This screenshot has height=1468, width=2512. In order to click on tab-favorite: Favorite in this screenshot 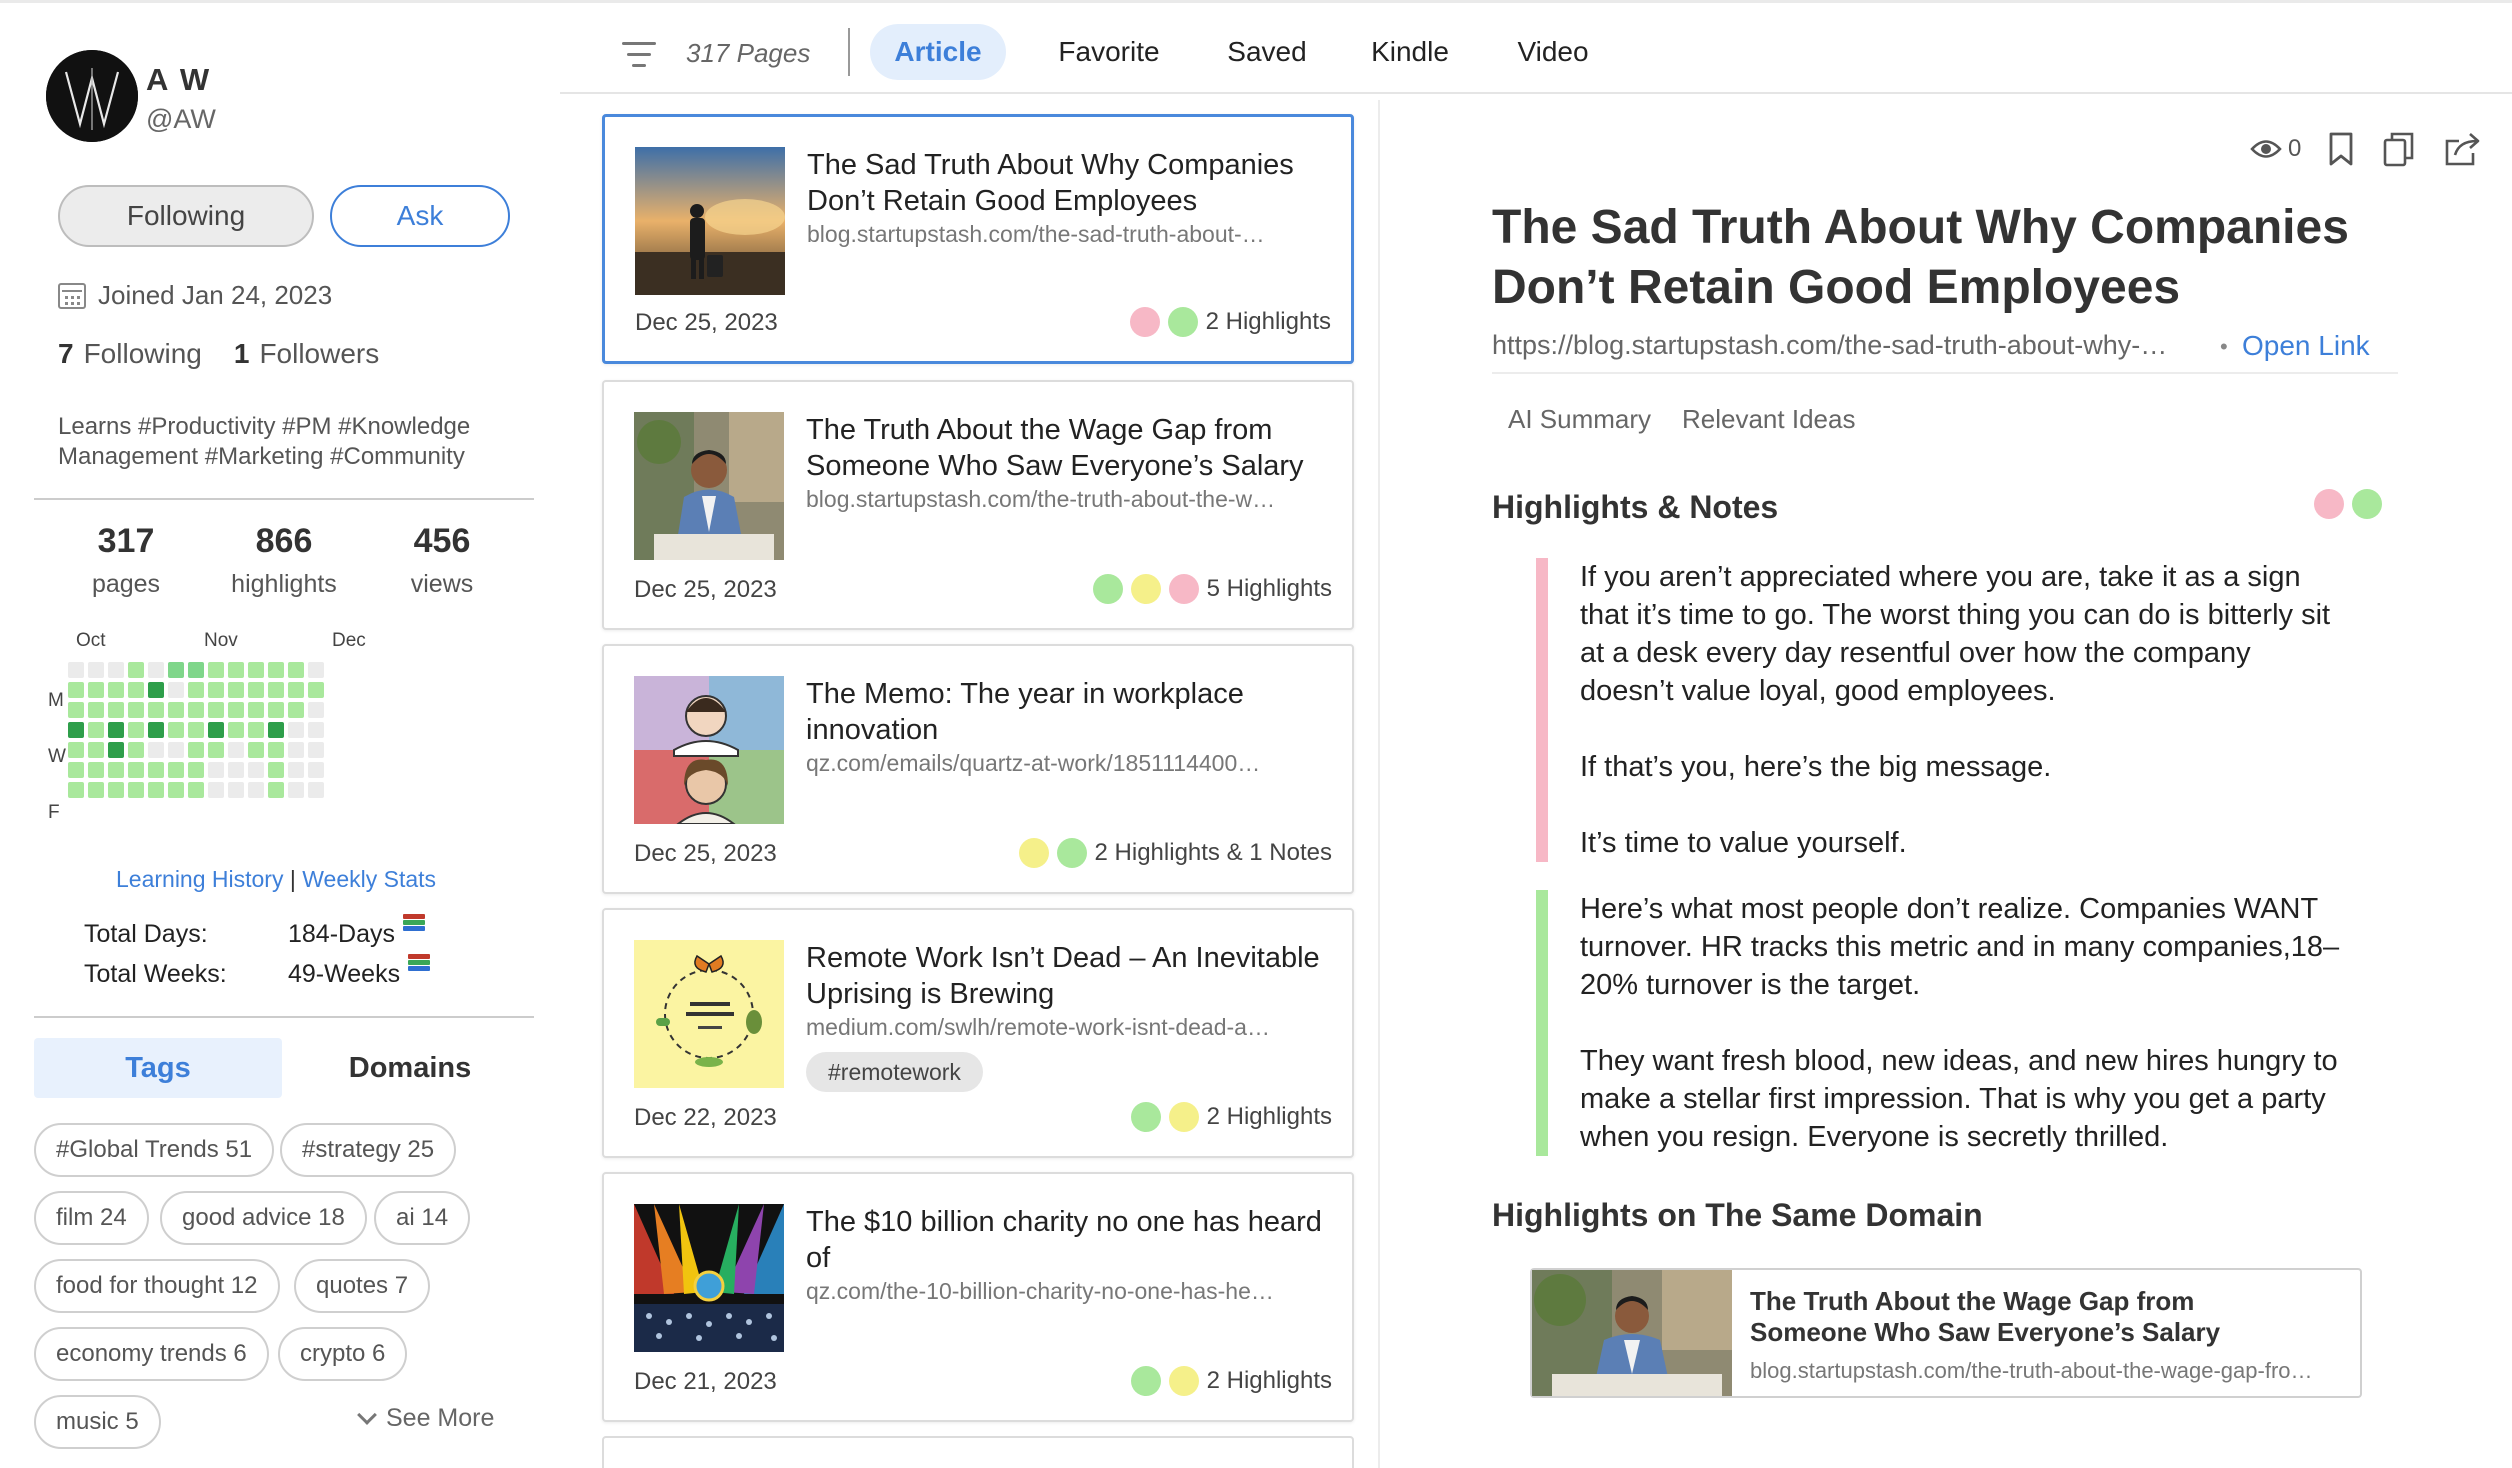, I will do `click(1109, 52)`.